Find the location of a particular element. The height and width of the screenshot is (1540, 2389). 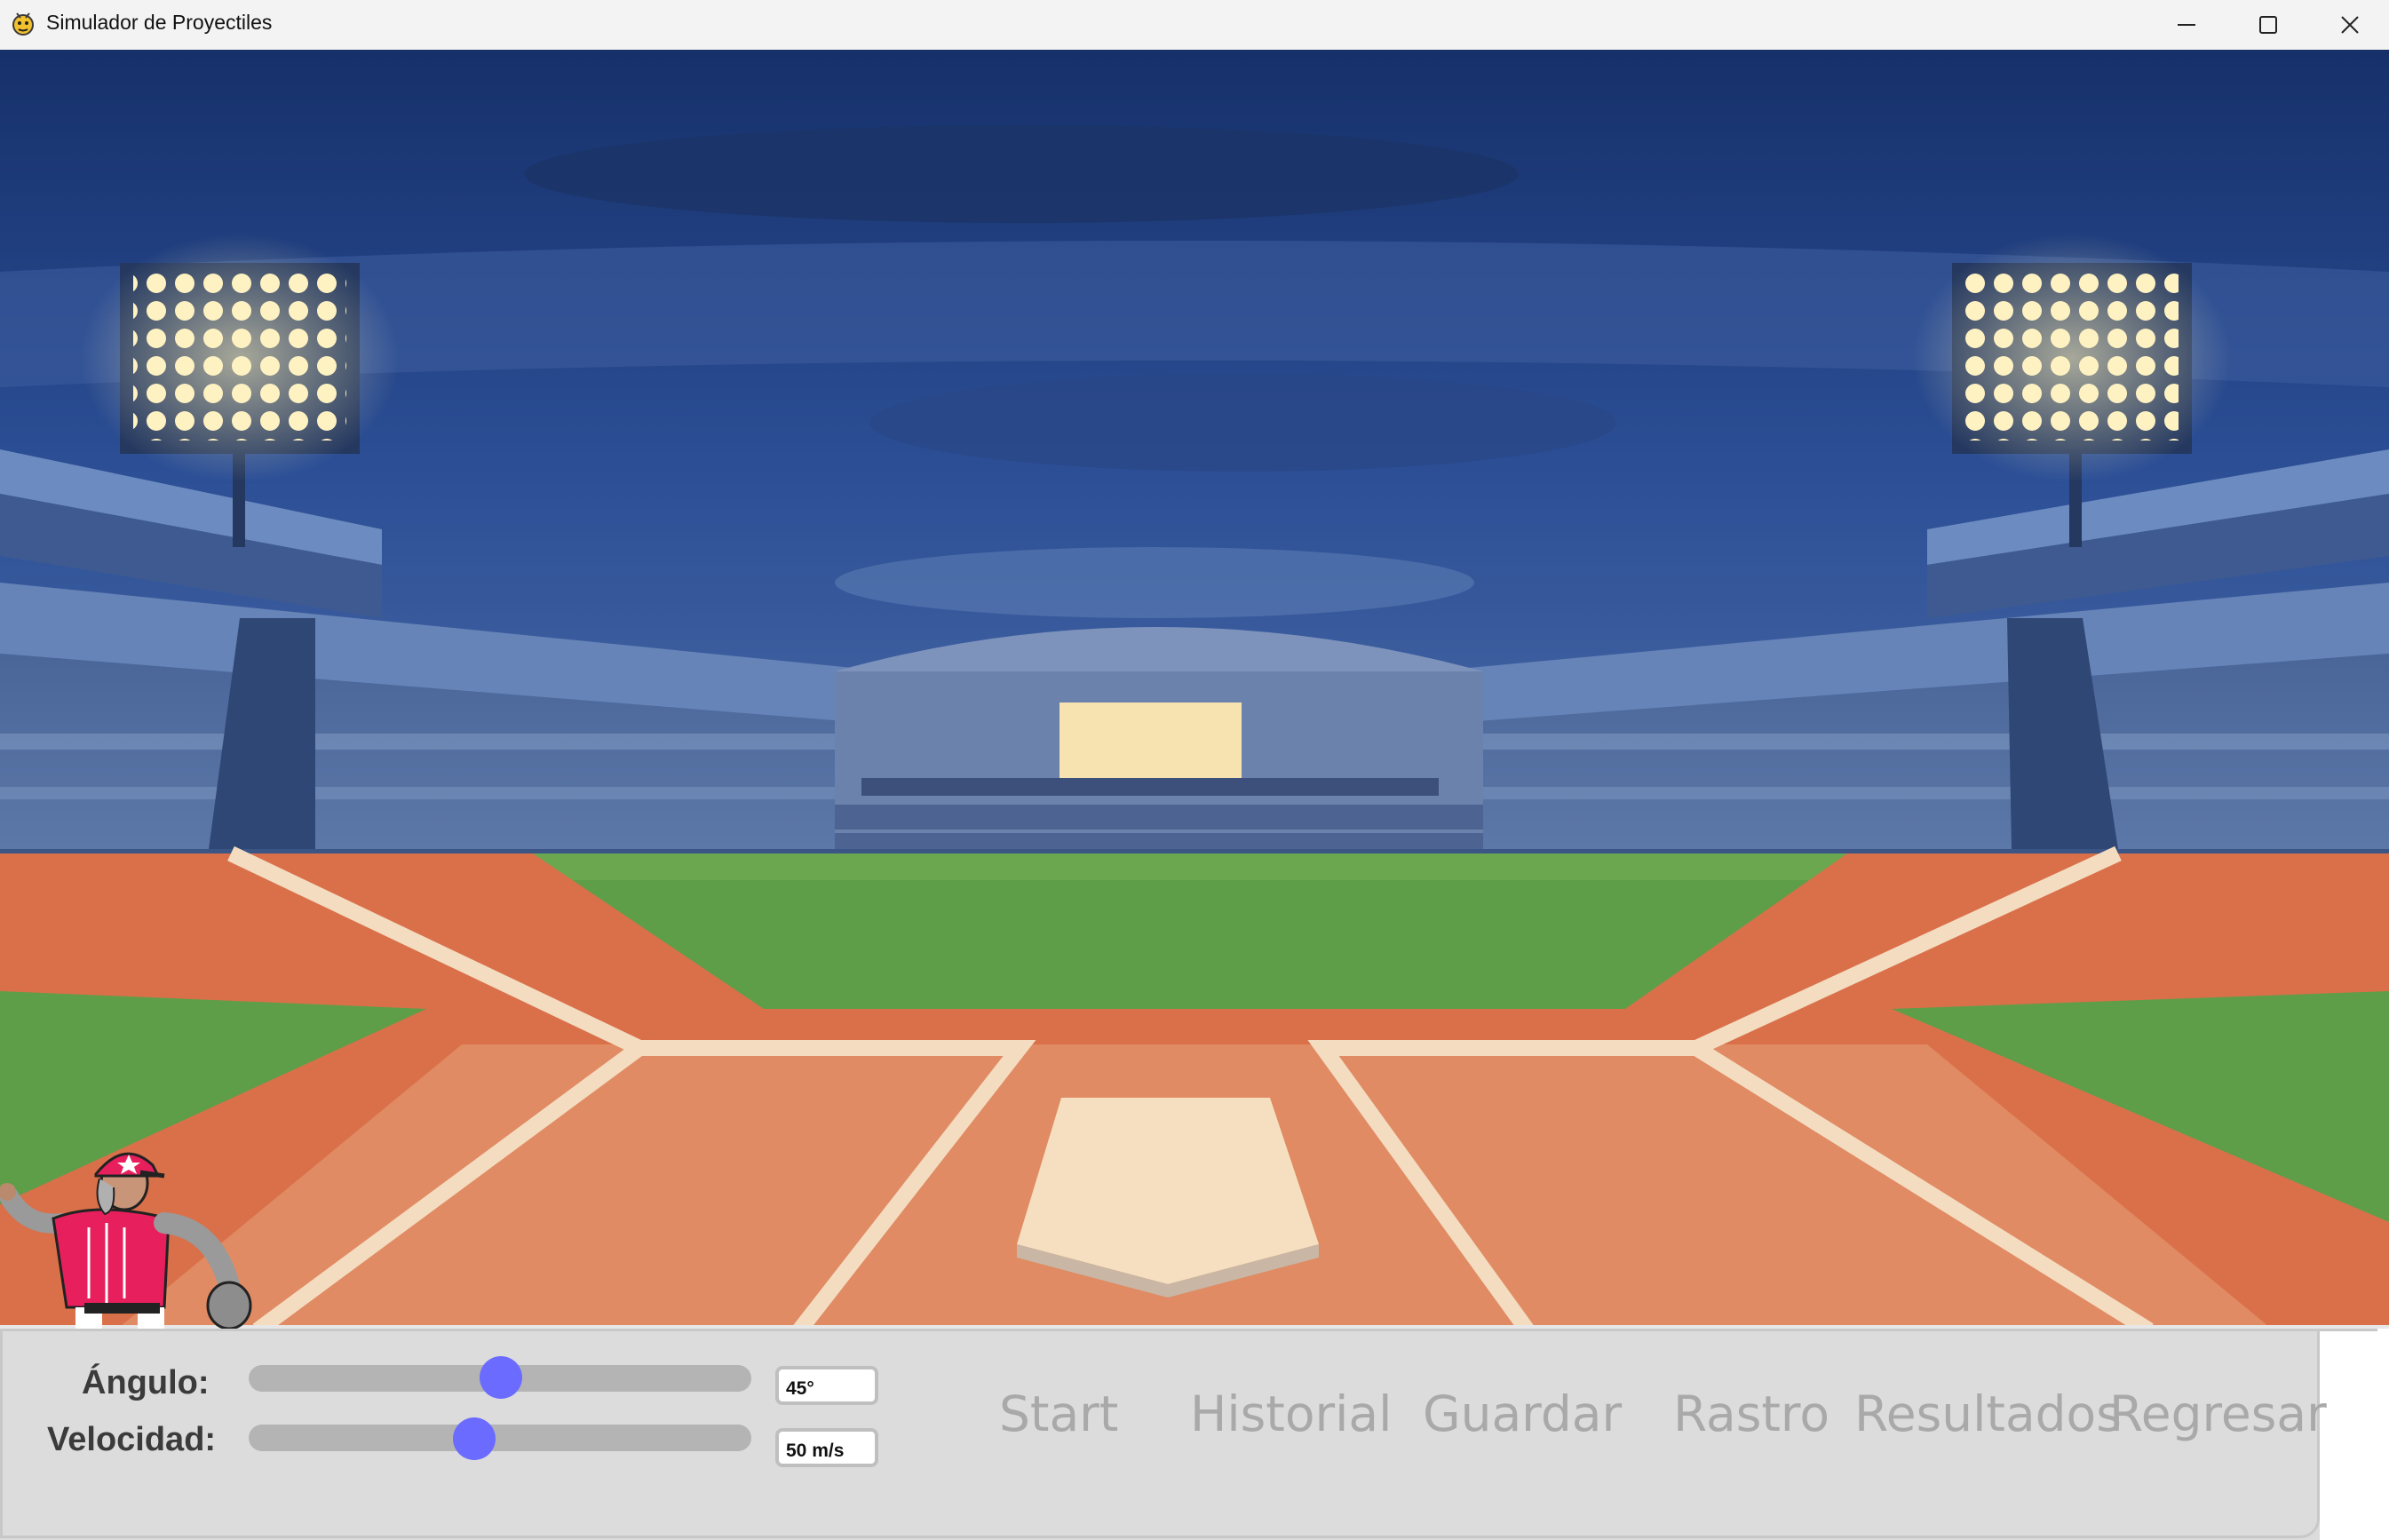

close-icon is located at coordinates (2350, 25).